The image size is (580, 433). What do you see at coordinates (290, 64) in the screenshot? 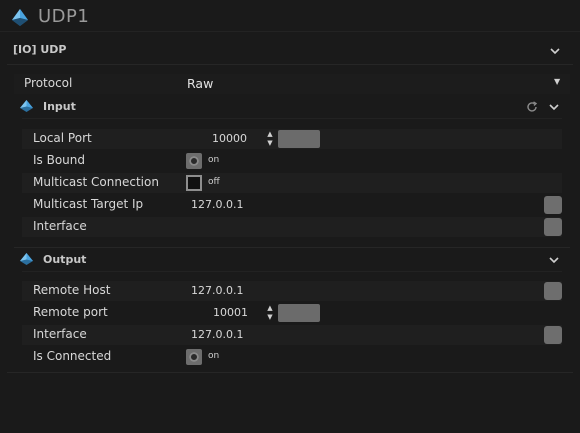
I see `section-divider` at bounding box center [290, 64].